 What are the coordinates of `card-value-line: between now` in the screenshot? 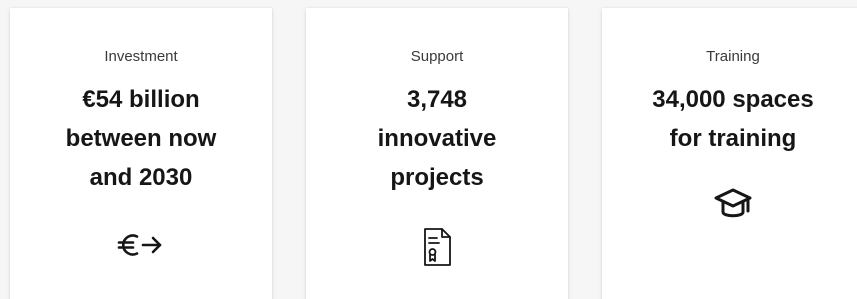 It's located at (141, 138).